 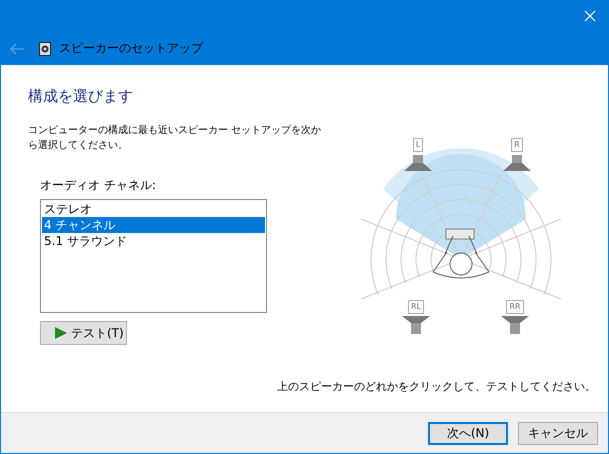 What do you see at coordinates (153, 225) in the screenshot?
I see `channel-item: 4 チャンネル` at bounding box center [153, 225].